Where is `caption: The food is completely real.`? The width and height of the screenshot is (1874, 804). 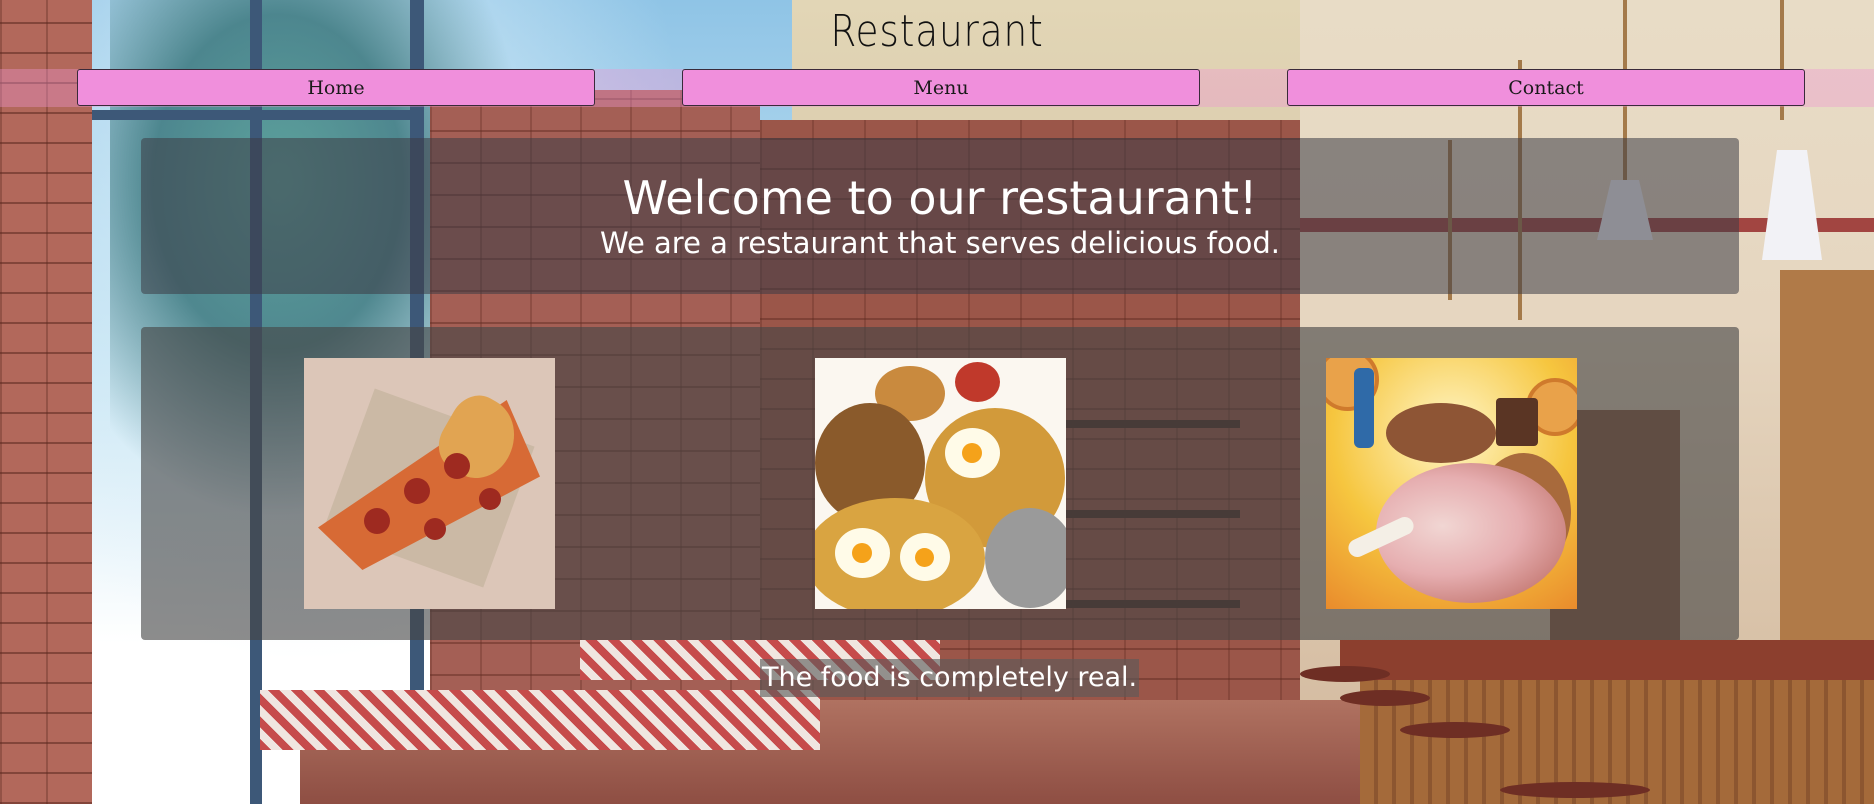
caption: The food is completely real. is located at coordinates (950, 678).